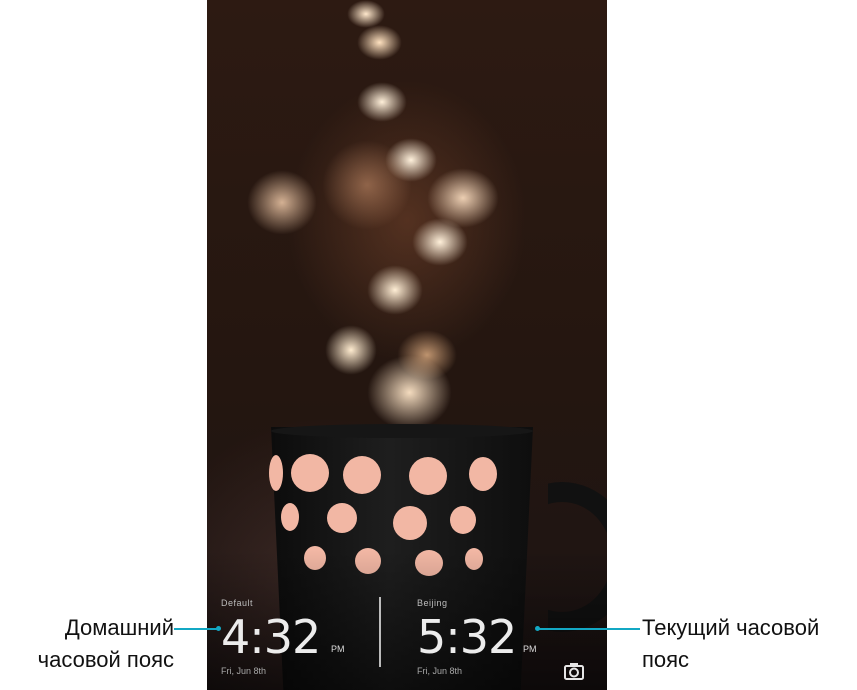 This screenshot has height=690, width=857. Describe the element at coordinates (105, 659) in the screenshot. I see `home-timezone-label-line2: часовой пояс` at that location.